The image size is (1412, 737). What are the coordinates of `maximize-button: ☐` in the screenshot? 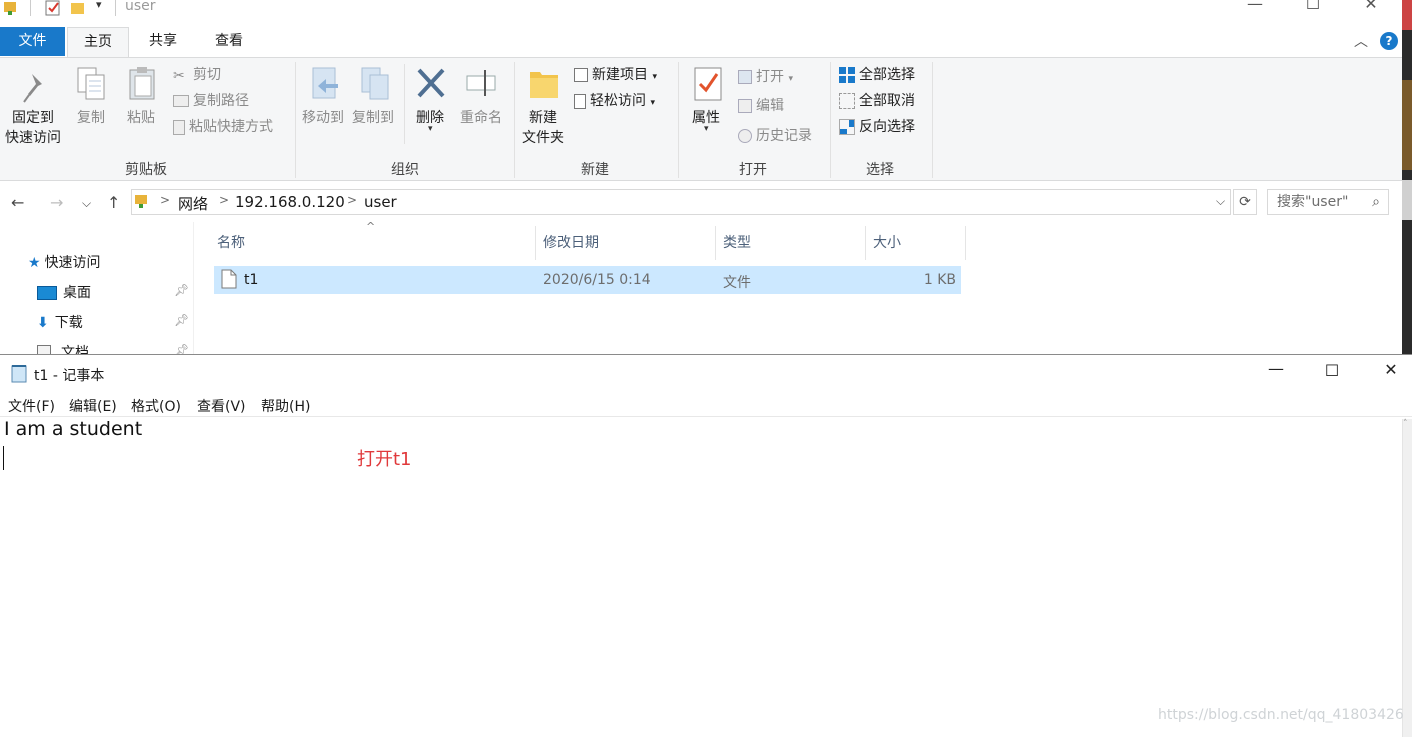 It's located at (1313, 8).